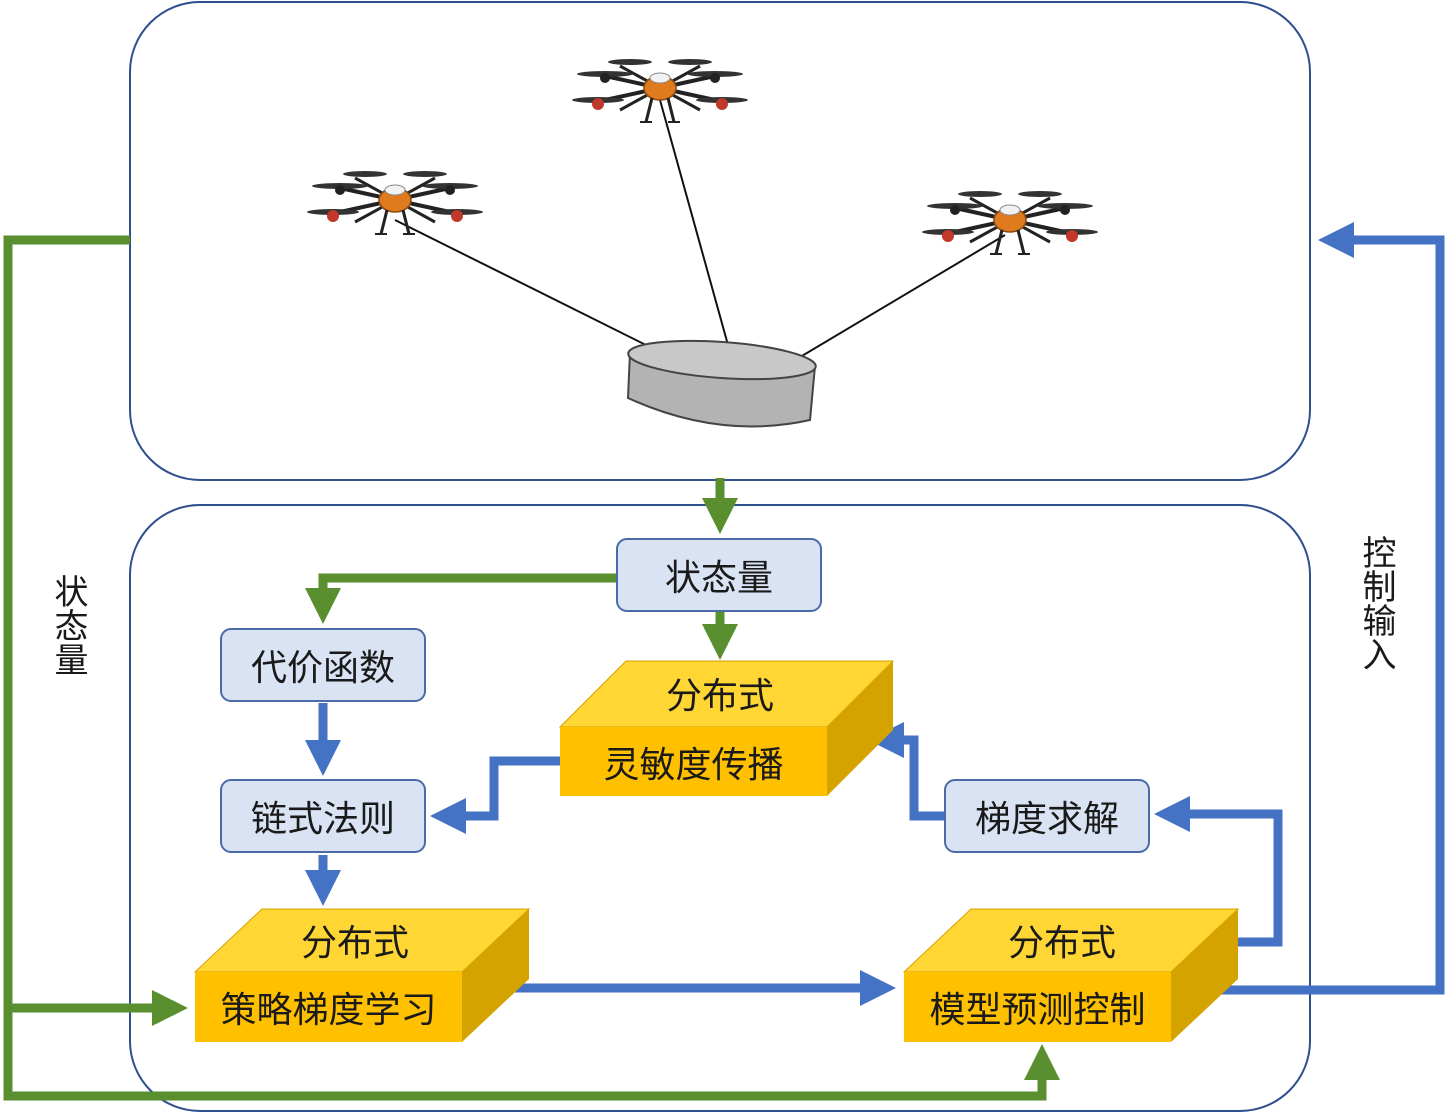 The height and width of the screenshot is (1119, 1448). I want to click on payload-cylinder, so click(721, 383).